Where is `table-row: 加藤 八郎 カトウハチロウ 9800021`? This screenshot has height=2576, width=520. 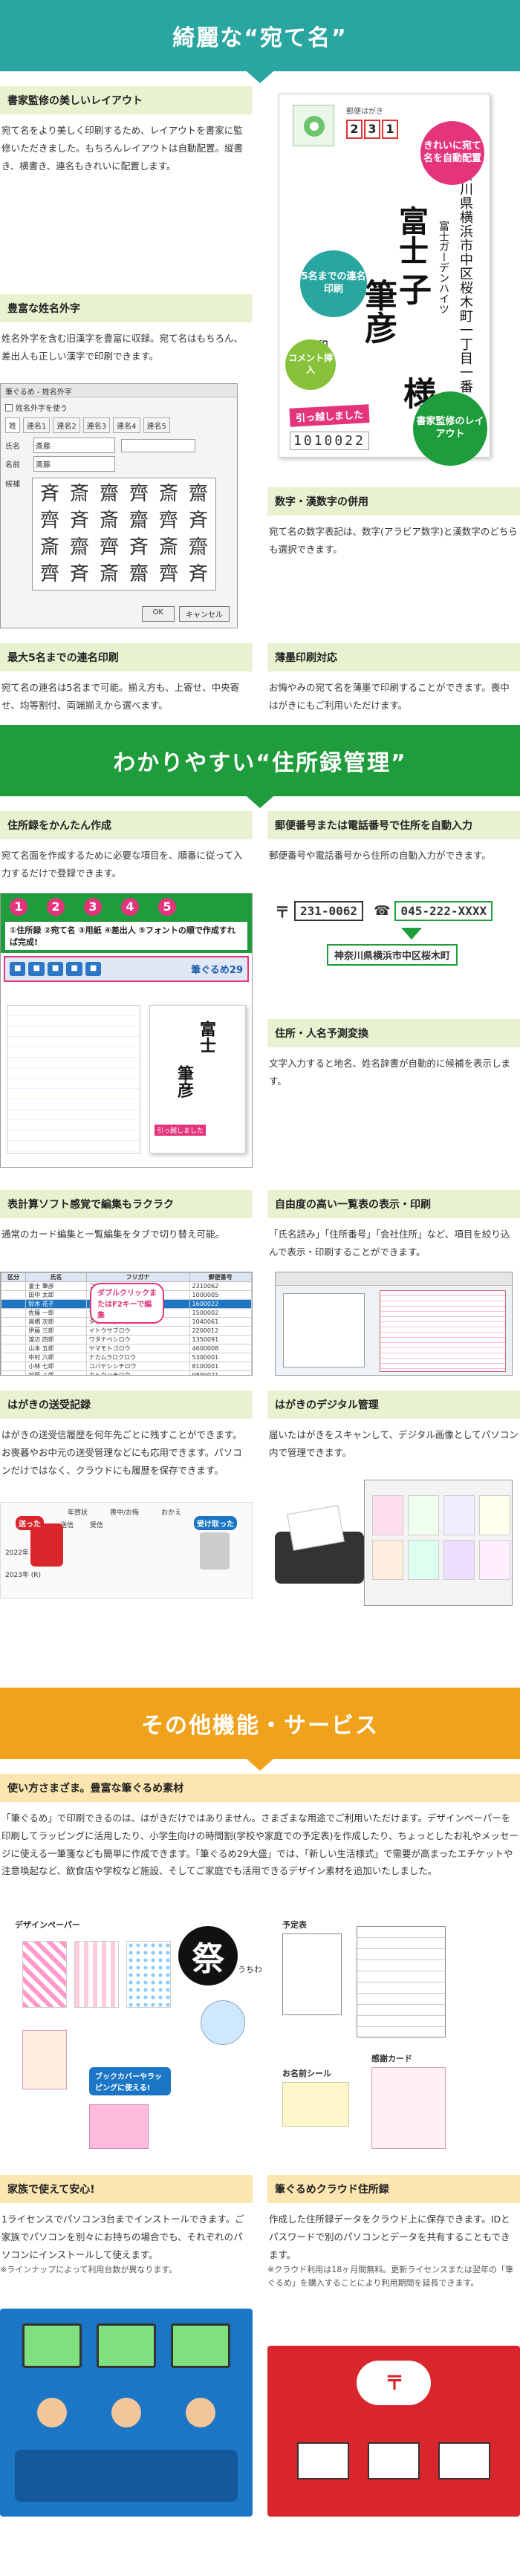 table-row: 加藤 八郎 カトウハチロウ 9800021 is located at coordinates (127, 1372).